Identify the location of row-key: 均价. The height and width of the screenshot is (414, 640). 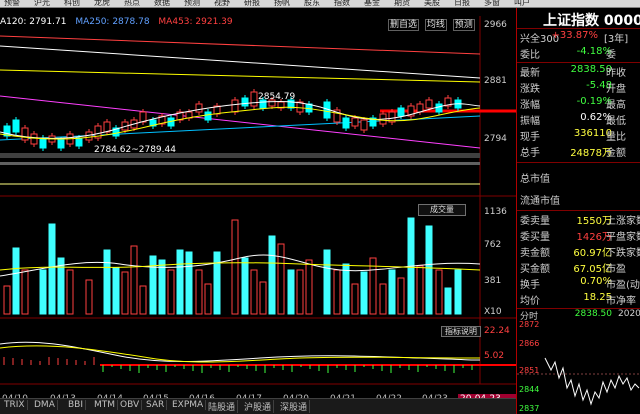
(530, 301).